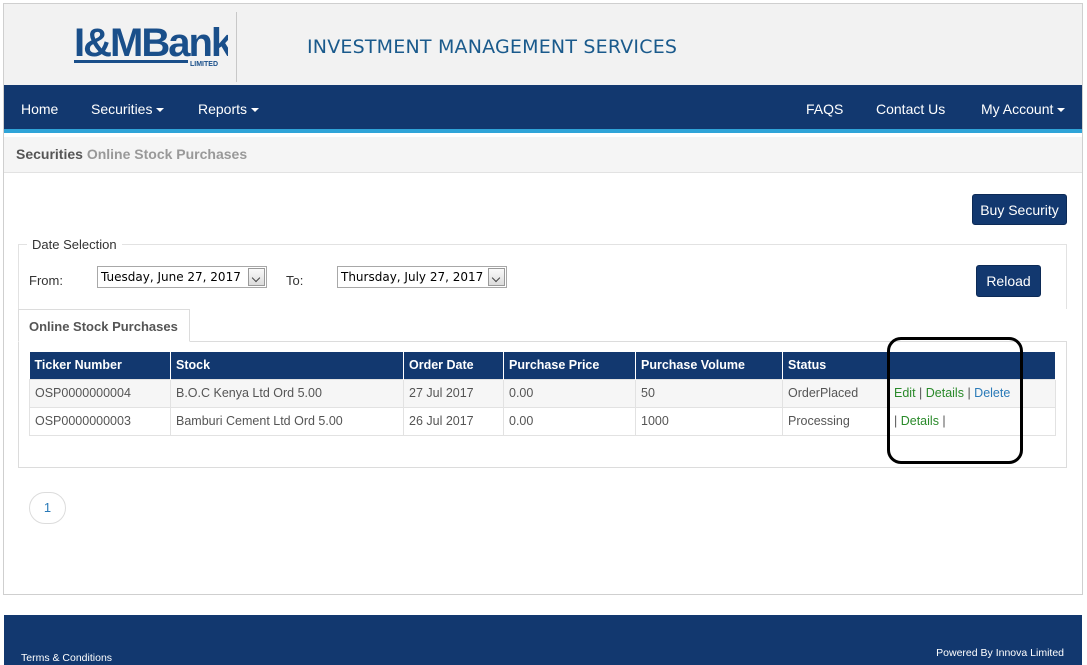 The image size is (1087, 665). What do you see at coordinates (569, 365) in the screenshot?
I see `col-purchase-price: Purchase Price` at bounding box center [569, 365].